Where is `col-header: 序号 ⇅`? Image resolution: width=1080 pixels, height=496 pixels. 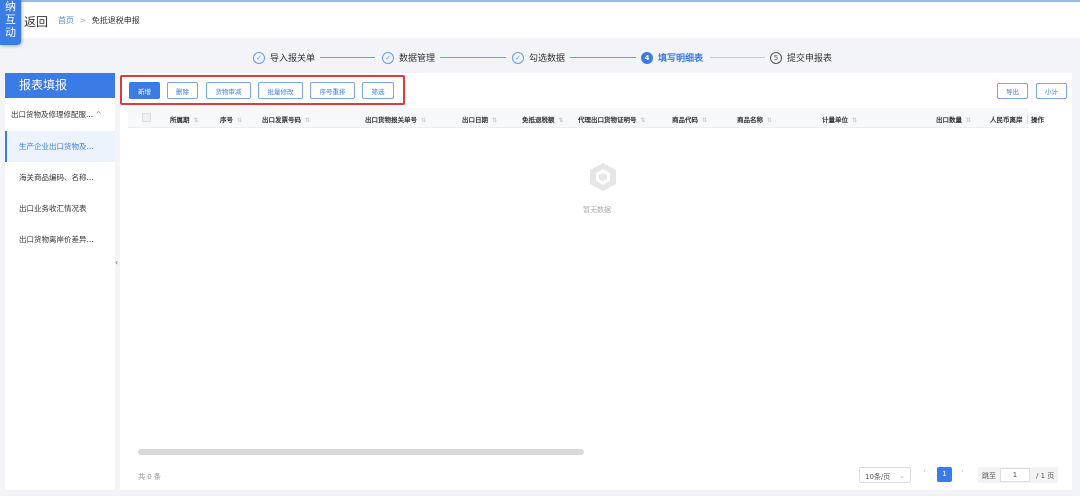 col-header: 序号 ⇅ is located at coordinates (231, 119).